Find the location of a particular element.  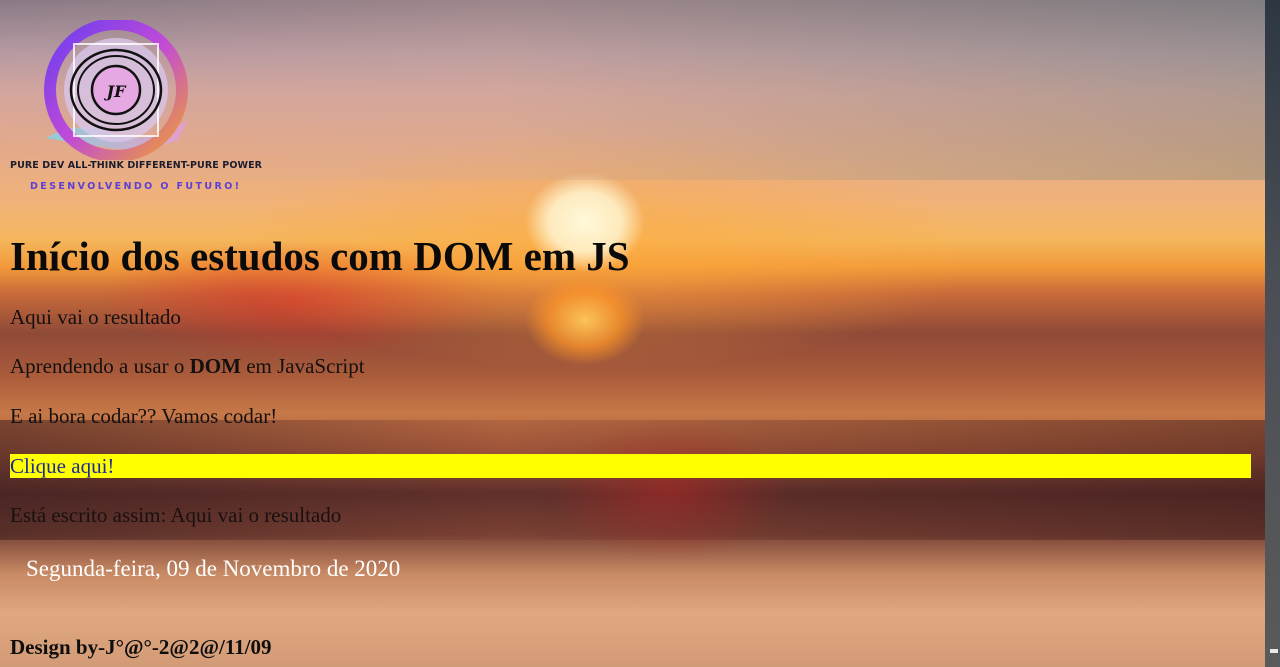

scroll-indicator is located at coordinates (1274, 651).